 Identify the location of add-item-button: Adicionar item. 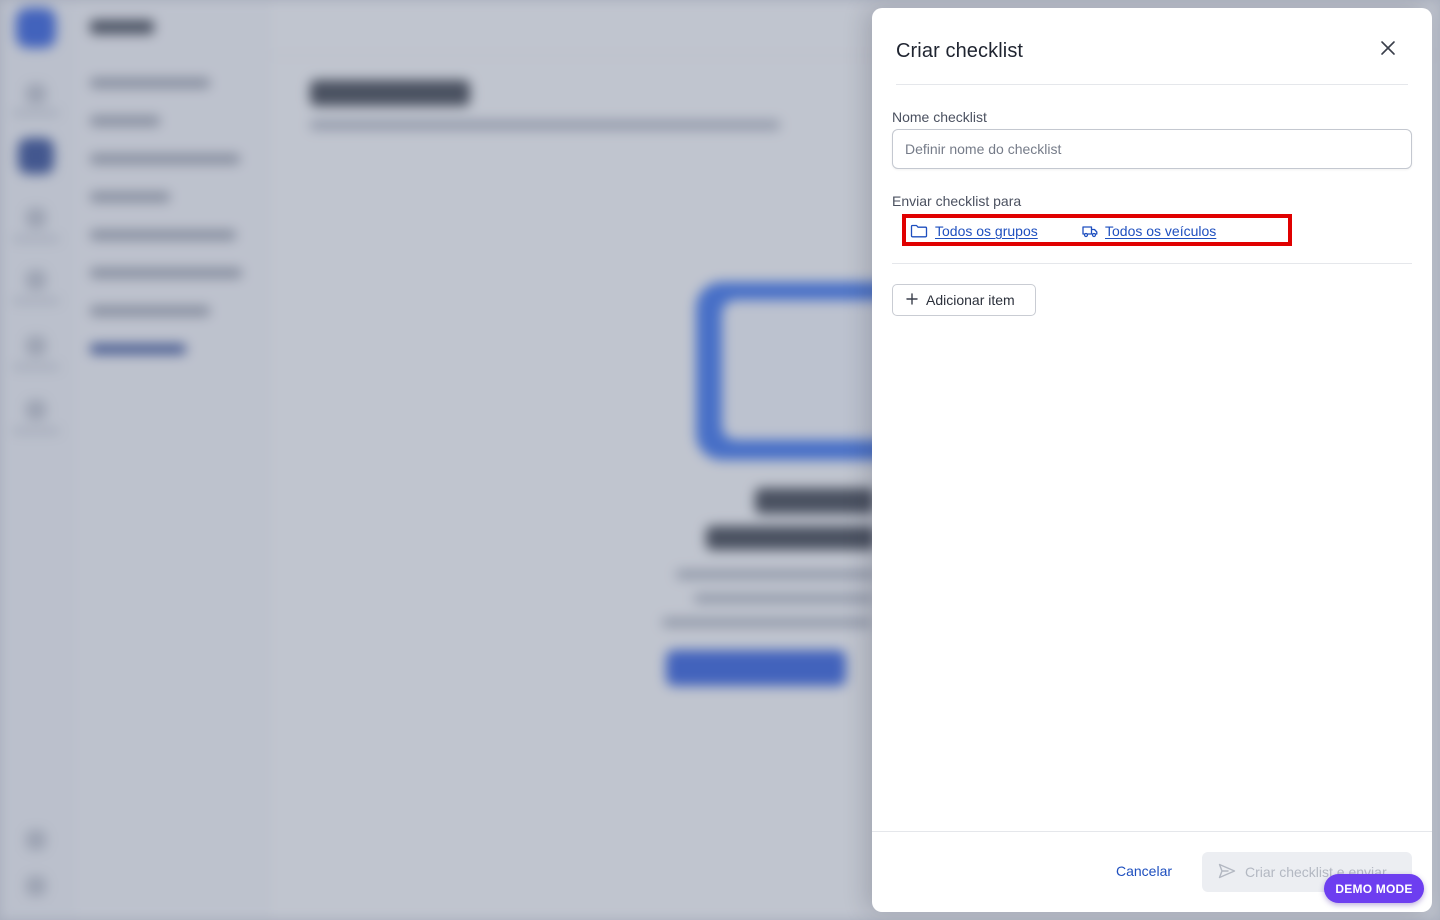
(964, 300).